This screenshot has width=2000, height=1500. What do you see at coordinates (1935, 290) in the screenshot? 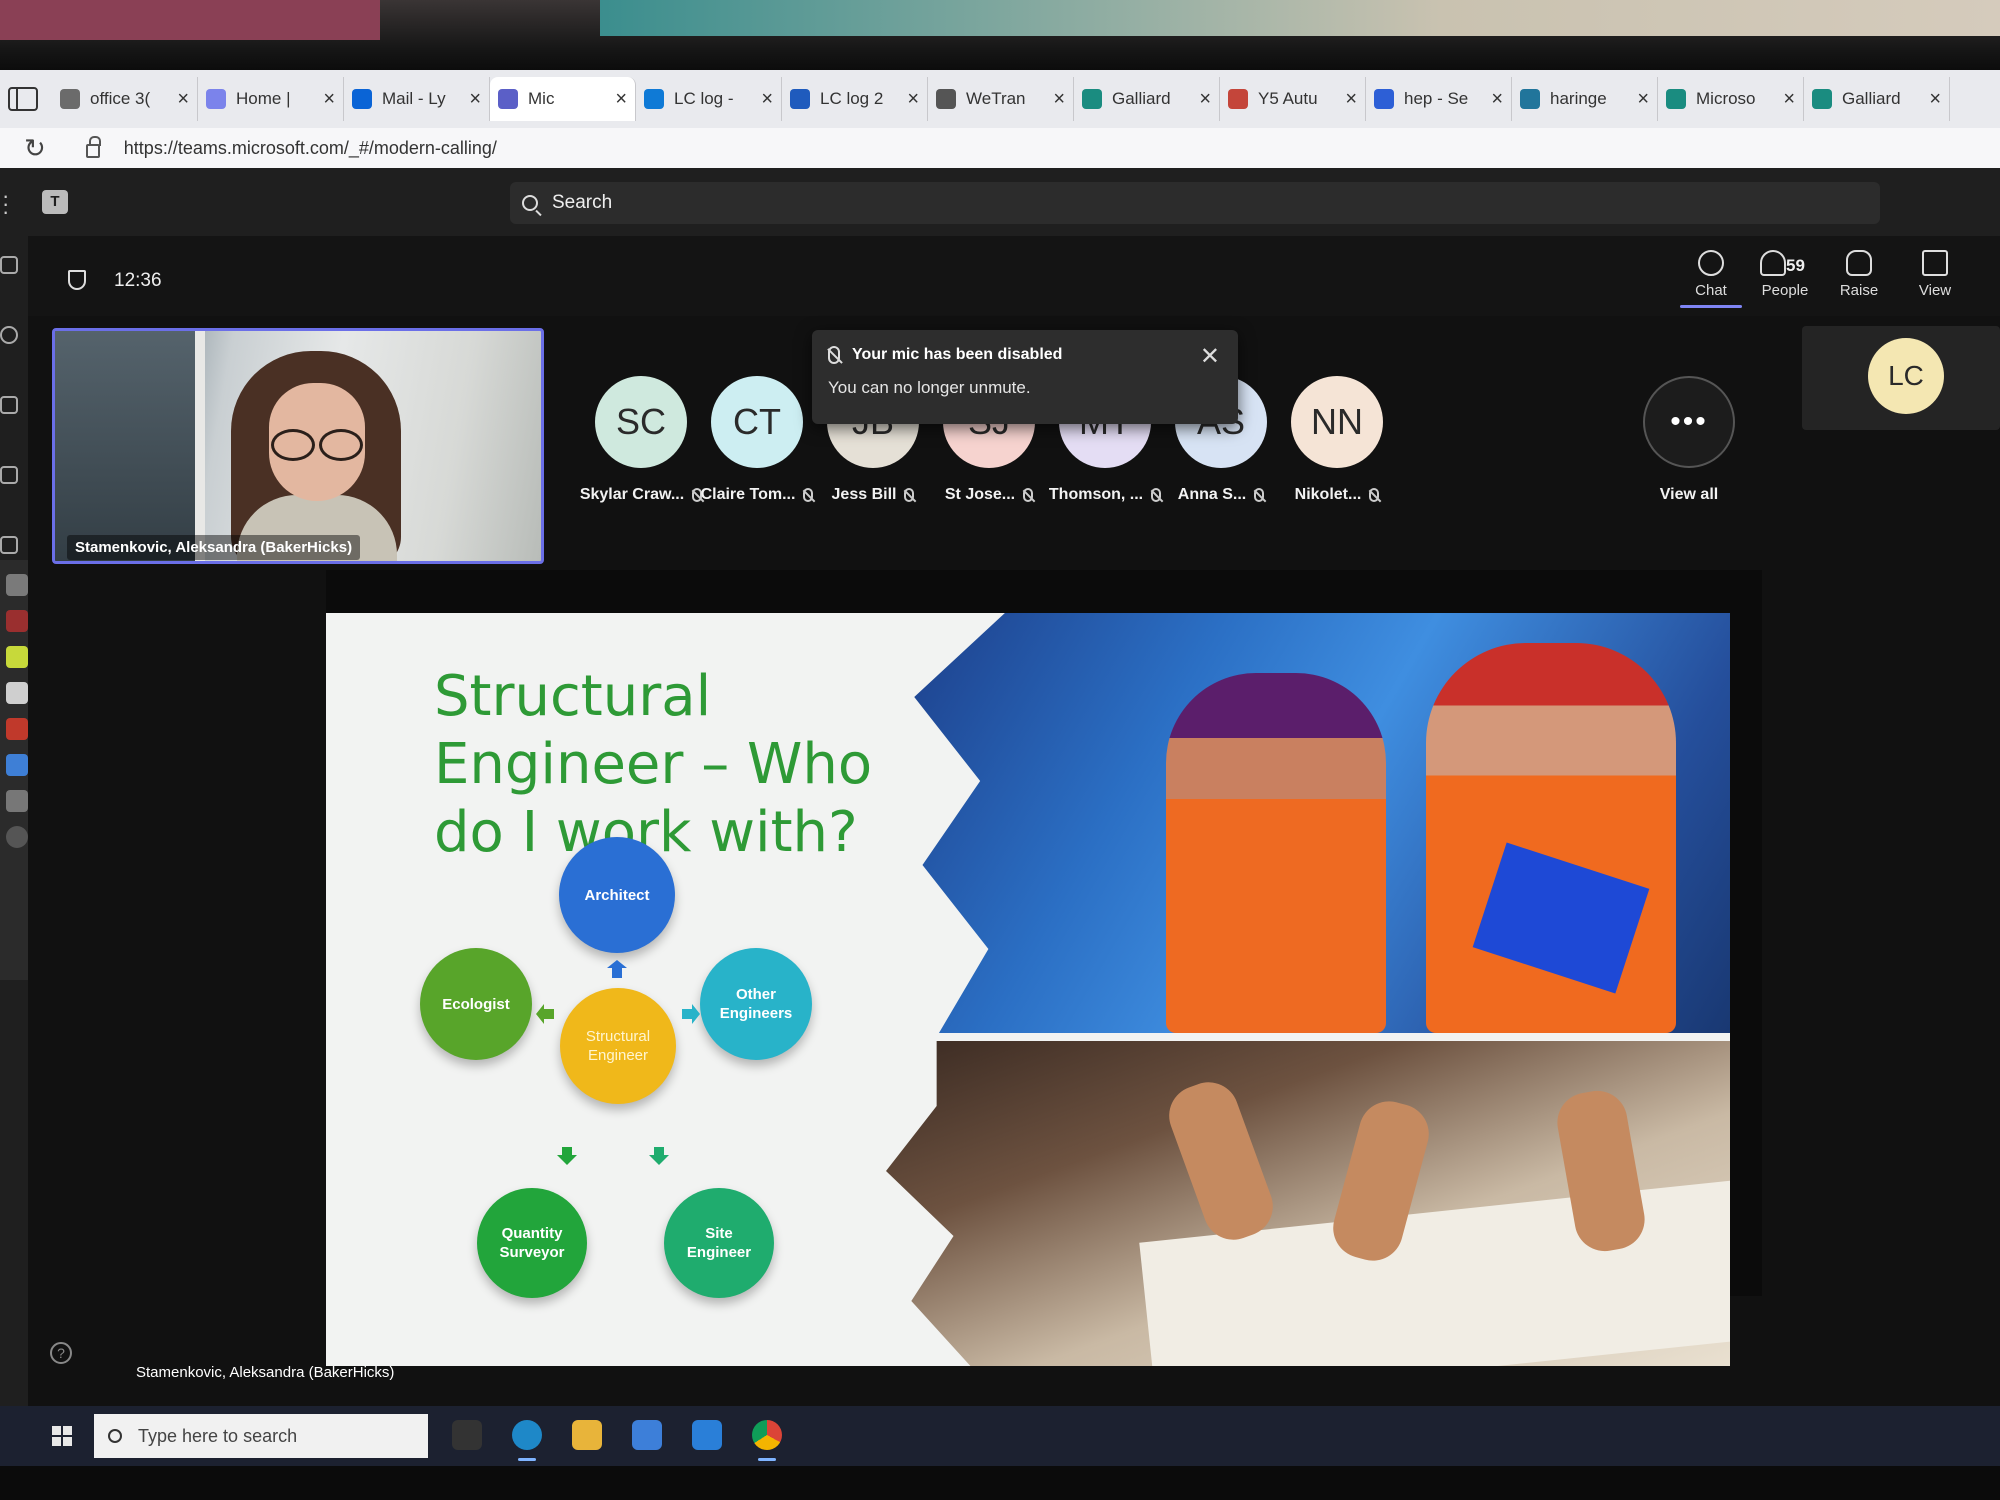
I see `view-label: View` at bounding box center [1935, 290].